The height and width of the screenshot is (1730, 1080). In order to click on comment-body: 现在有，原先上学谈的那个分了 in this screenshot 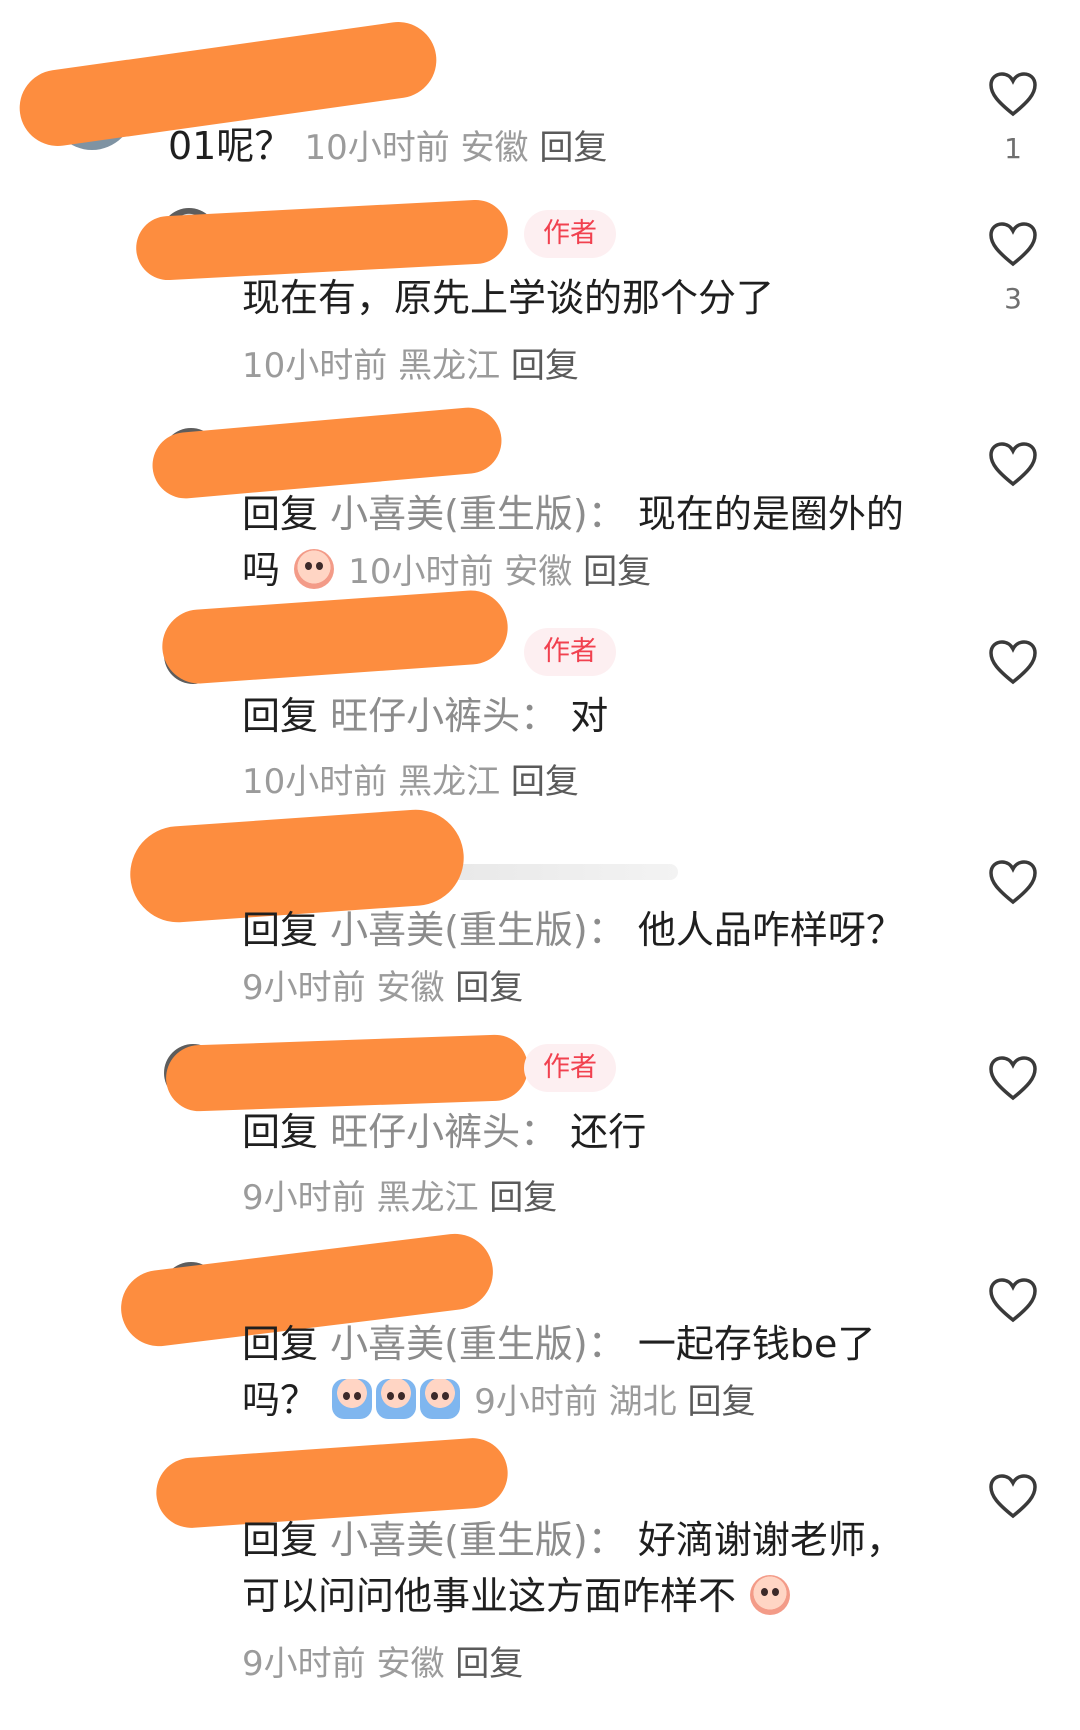, I will do `click(582, 298)`.